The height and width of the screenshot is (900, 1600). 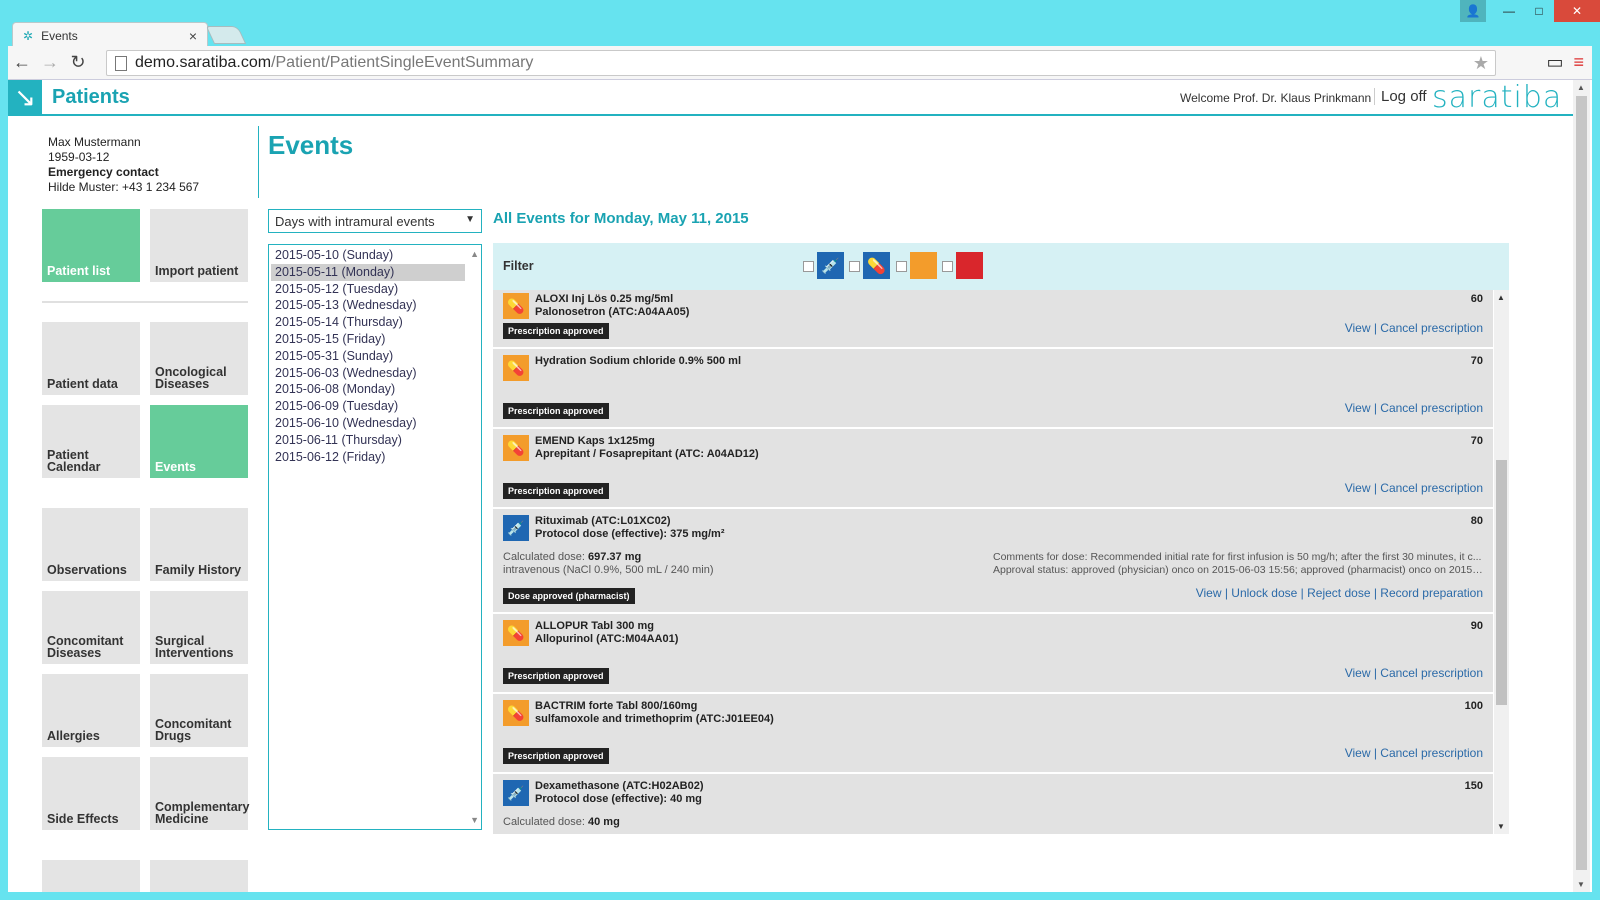 I want to click on tile-allergies: Allergies, so click(x=91, y=710).